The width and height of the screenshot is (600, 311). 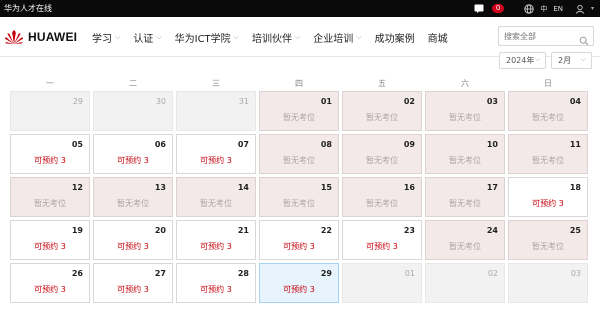 I want to click on day-number: 21, so click(x=243, y=230).